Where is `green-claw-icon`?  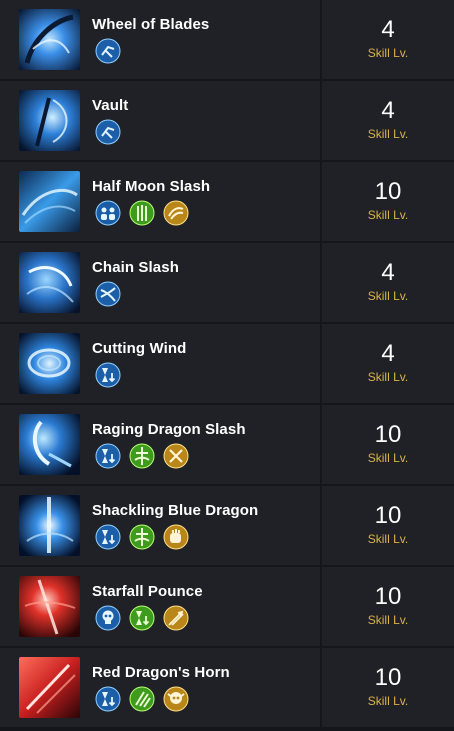 green-claw-icon is located at coordinates (142, 699).